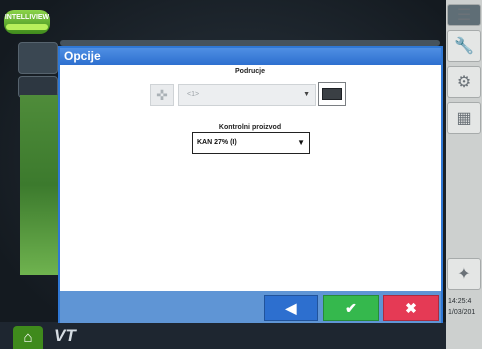 The image size is (482, 349). What do you see at coordinates (162, 95) in the screenshot?
I see `field-pin-icon: ✜` at bounding box center [162, 95].